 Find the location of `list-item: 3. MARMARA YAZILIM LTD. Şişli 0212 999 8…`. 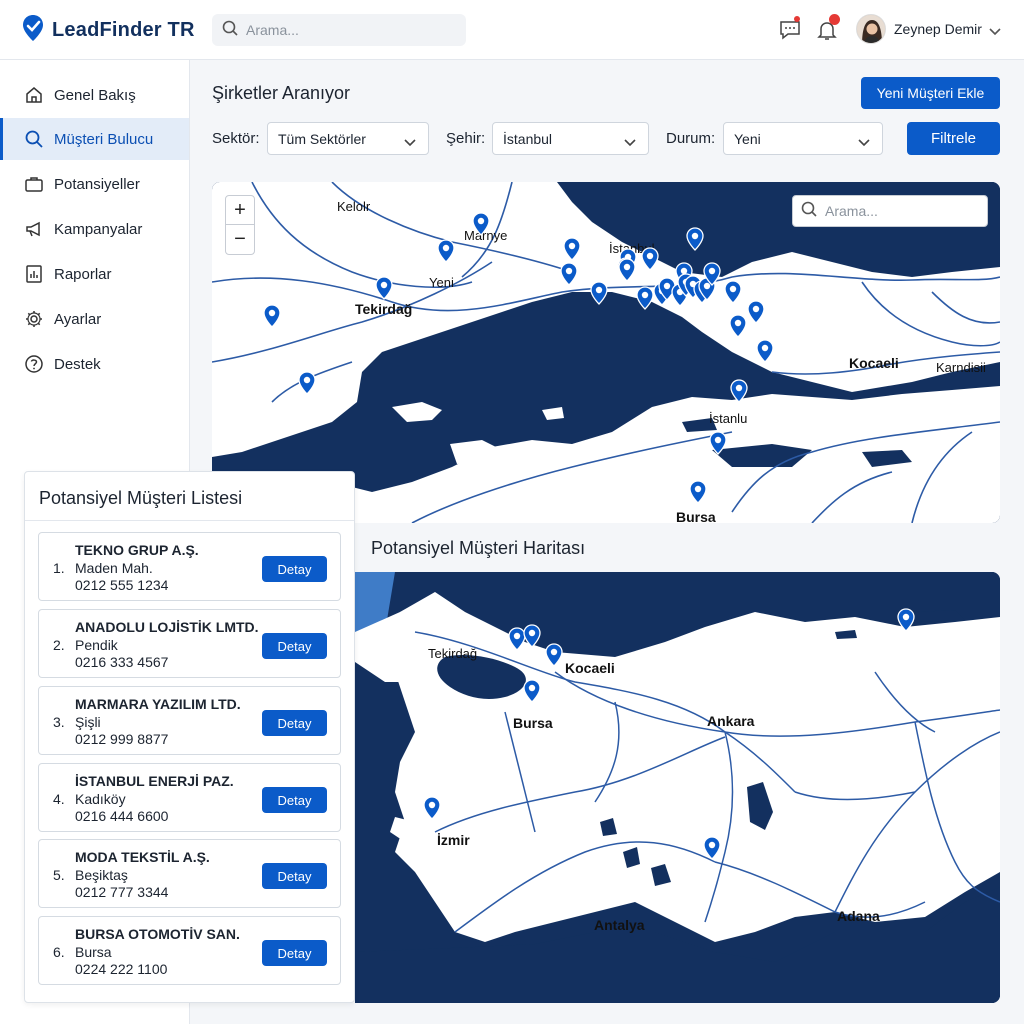

list-item: 3. MARMARA YAZILIM LTD. Şişli 0212 999 8… is located at coordinates (189, 720).